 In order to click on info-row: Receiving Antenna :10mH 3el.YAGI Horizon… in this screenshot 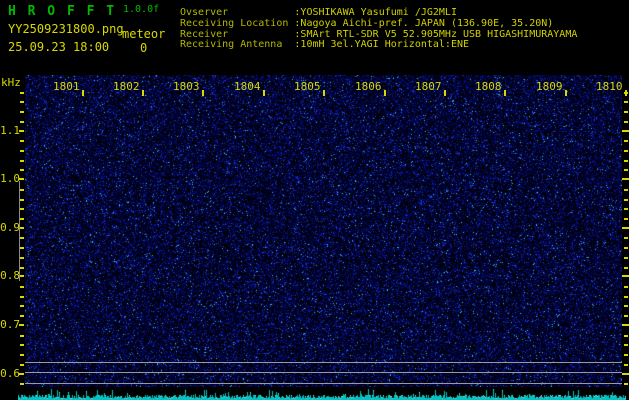, I will do `click(378, 45)`.